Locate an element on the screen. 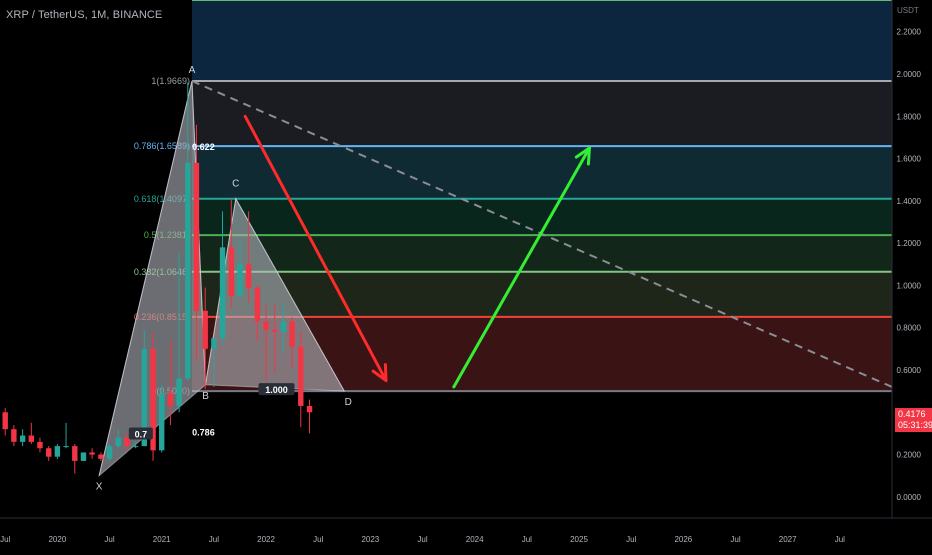  price-tick-label: 0.6000 is located at coordinates (909, 370).